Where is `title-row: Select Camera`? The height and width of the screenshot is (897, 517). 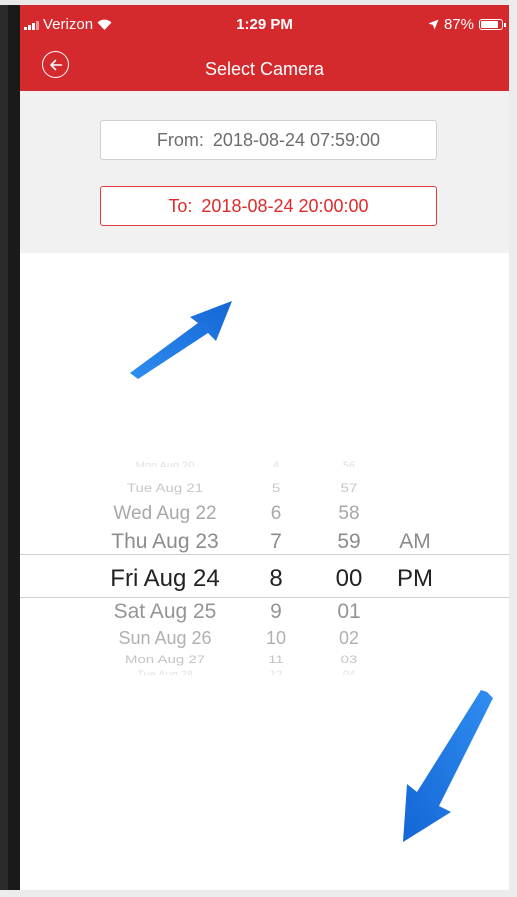 title-row: Select Camera is located at coordinates (264, 66).